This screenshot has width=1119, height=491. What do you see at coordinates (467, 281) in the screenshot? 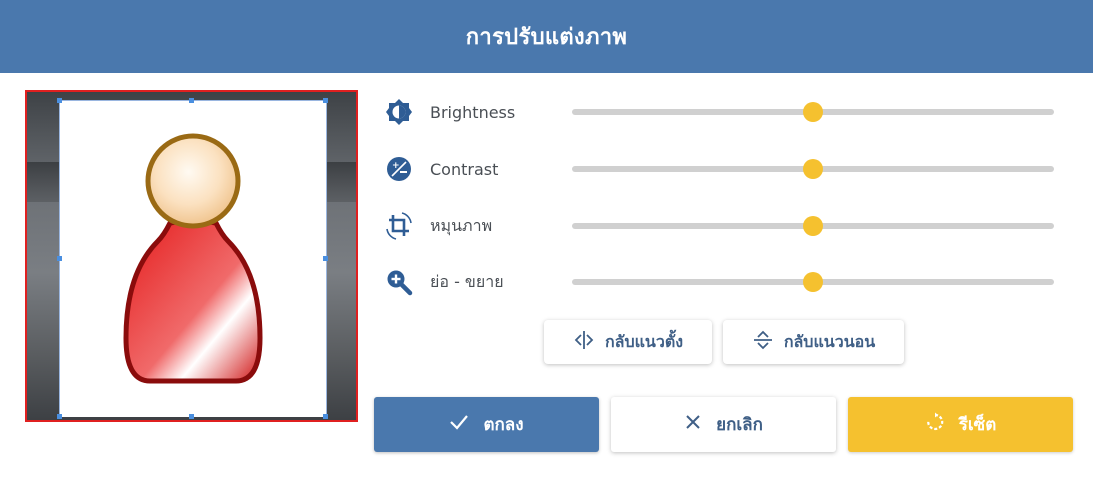
I see `slider-label: ย่อ - ขยาย` at bounding box center [467, 281].